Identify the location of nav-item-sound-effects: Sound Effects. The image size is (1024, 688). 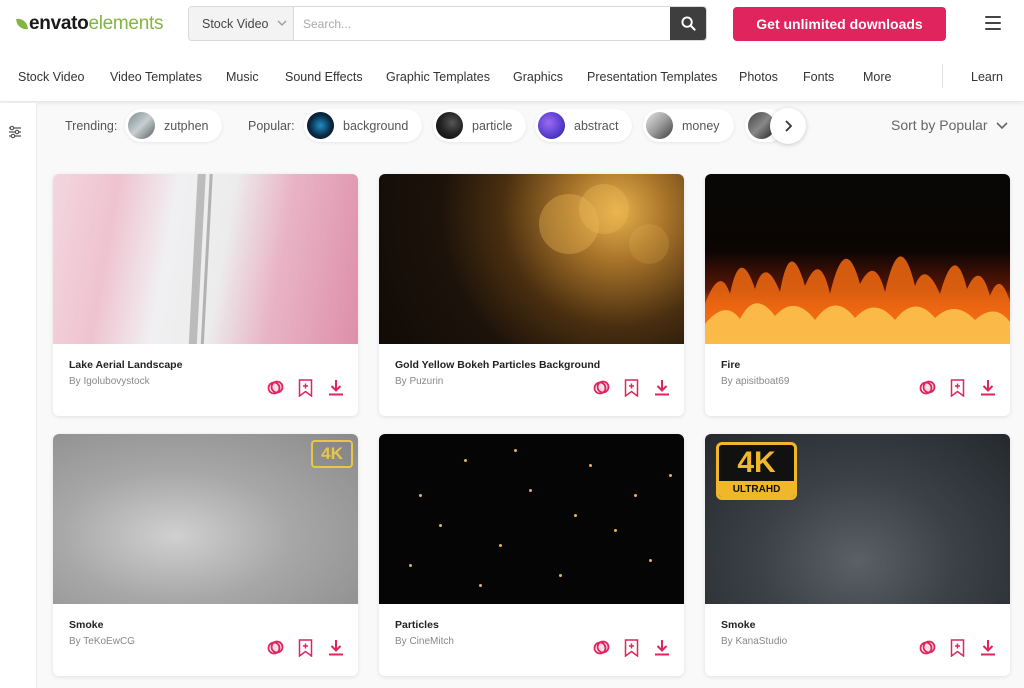
(324, 77).